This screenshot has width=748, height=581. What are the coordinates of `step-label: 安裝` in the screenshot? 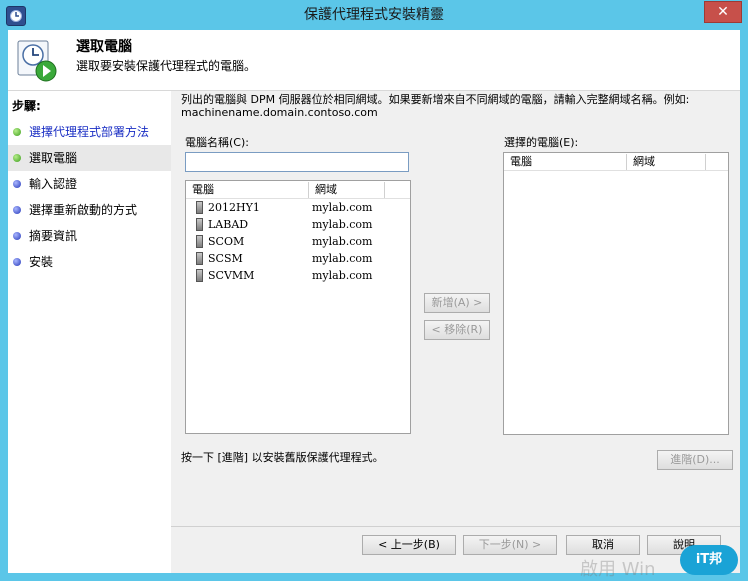 It's located at (41, 262).